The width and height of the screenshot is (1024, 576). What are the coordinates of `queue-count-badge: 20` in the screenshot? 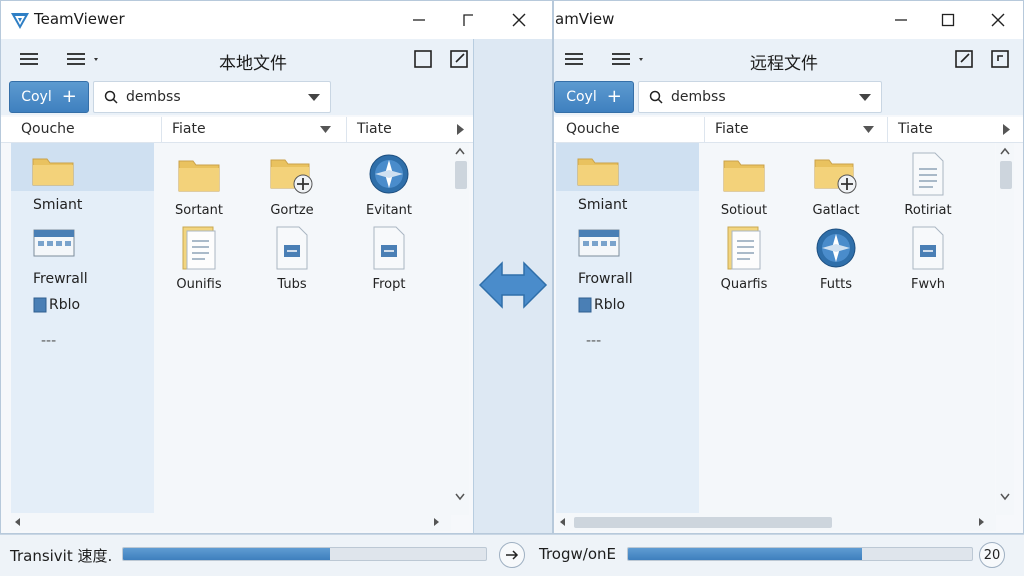 It's located at (992, 555).